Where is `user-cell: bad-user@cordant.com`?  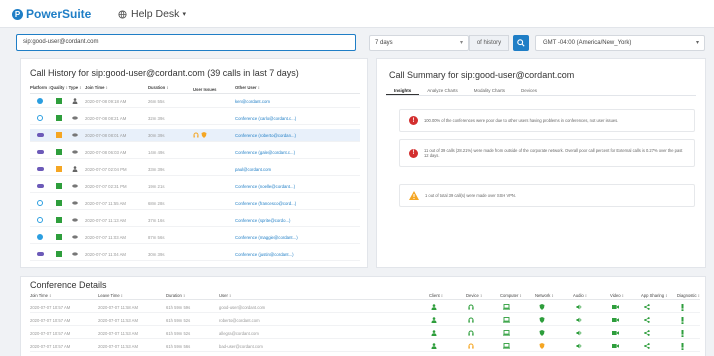
user-cell: bad-user@cordant.com is located at coordinates (241, 346).